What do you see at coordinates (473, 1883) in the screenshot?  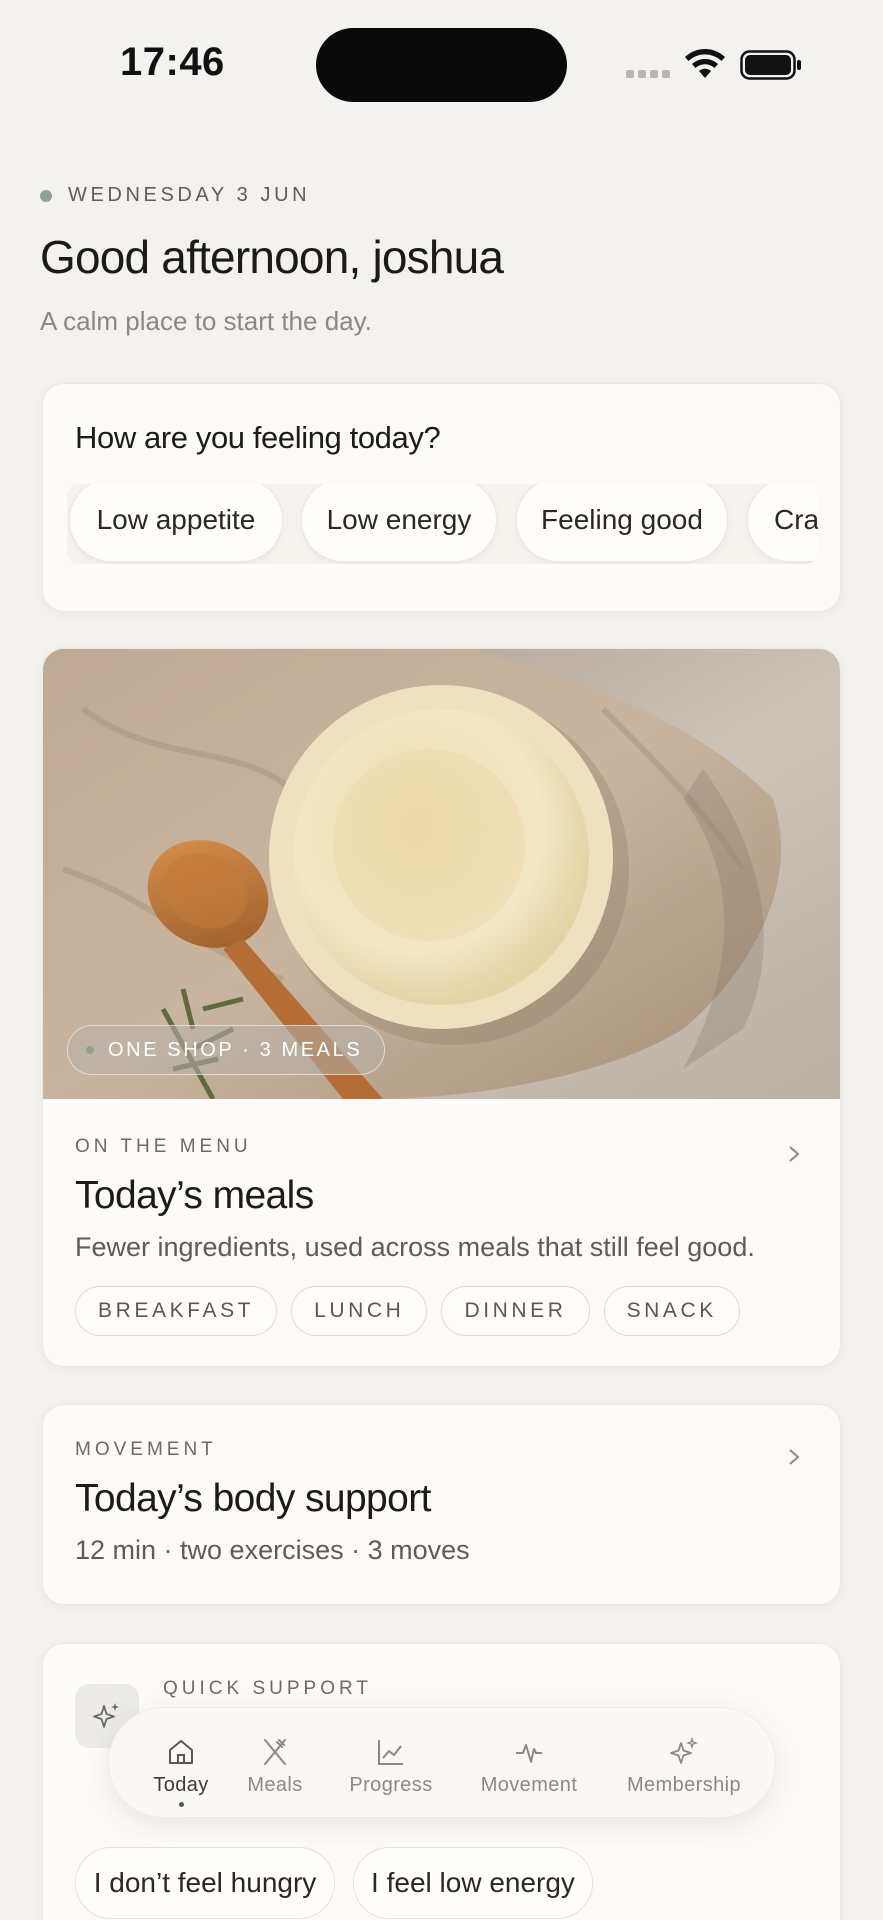 I see `quick-chip-low-energy: I feel low energy` at bounding box center [473, 1883].